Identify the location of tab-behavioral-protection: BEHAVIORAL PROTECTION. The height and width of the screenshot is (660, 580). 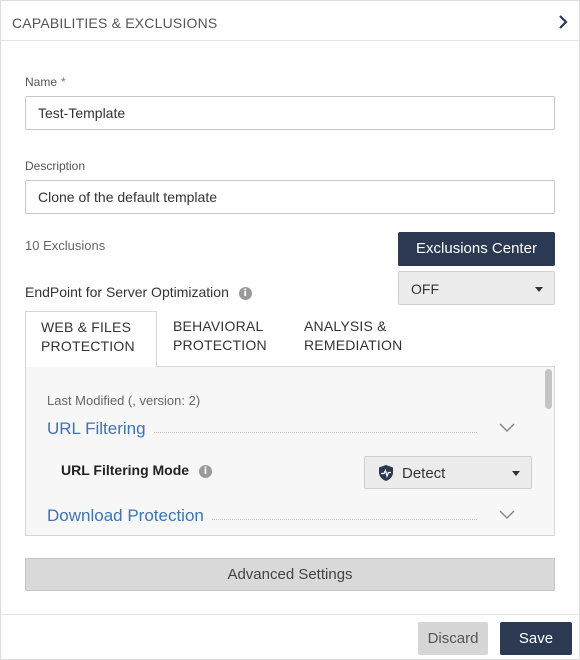
(222, 339).